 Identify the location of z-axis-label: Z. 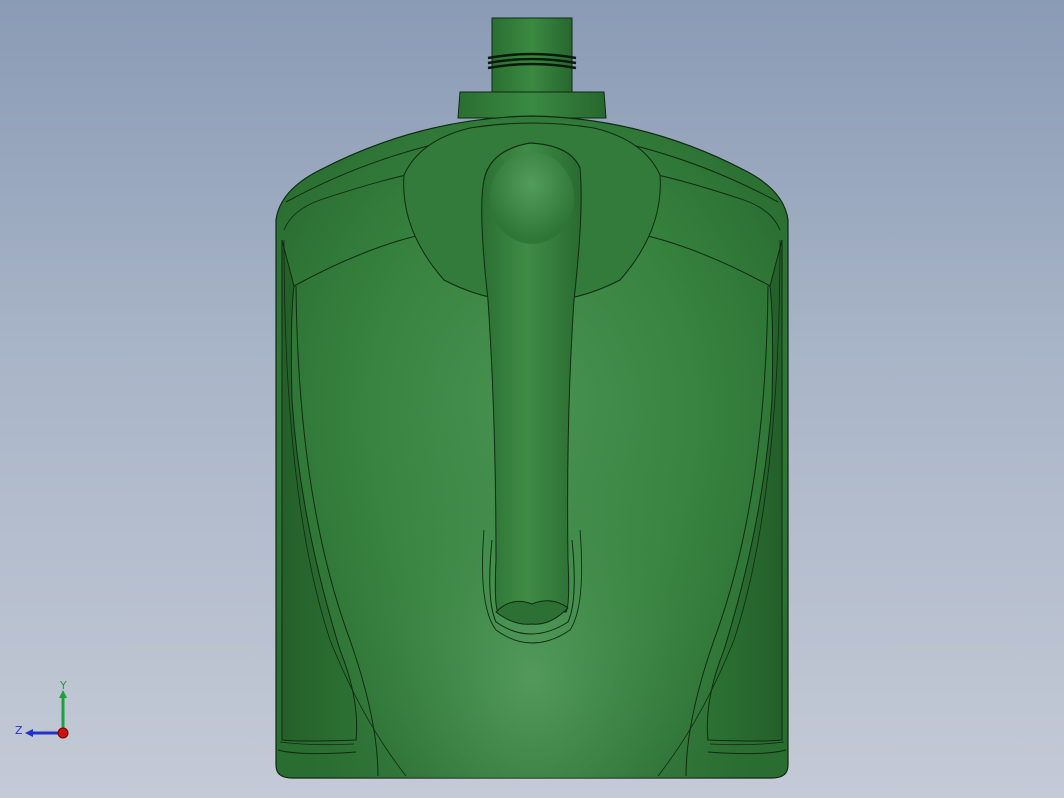
(19, 730).